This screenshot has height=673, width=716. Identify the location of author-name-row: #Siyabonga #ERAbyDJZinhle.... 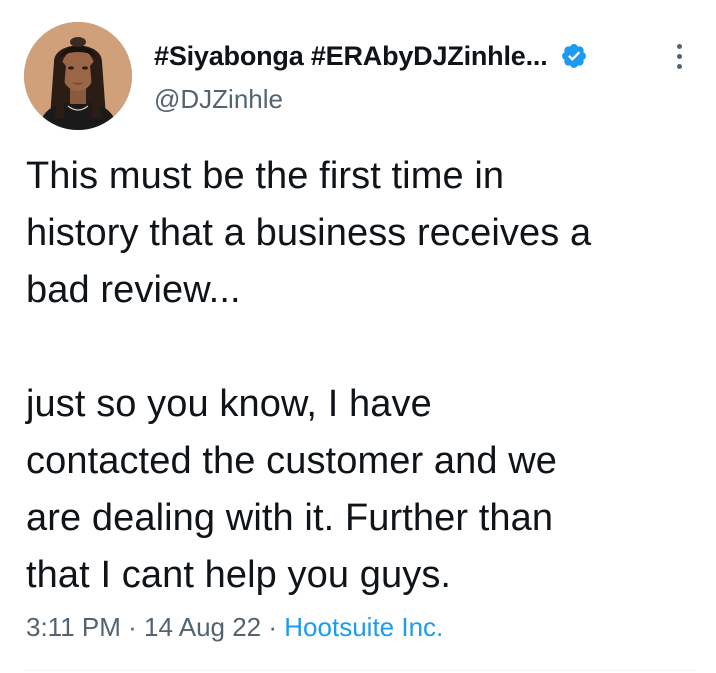
(371, 56).